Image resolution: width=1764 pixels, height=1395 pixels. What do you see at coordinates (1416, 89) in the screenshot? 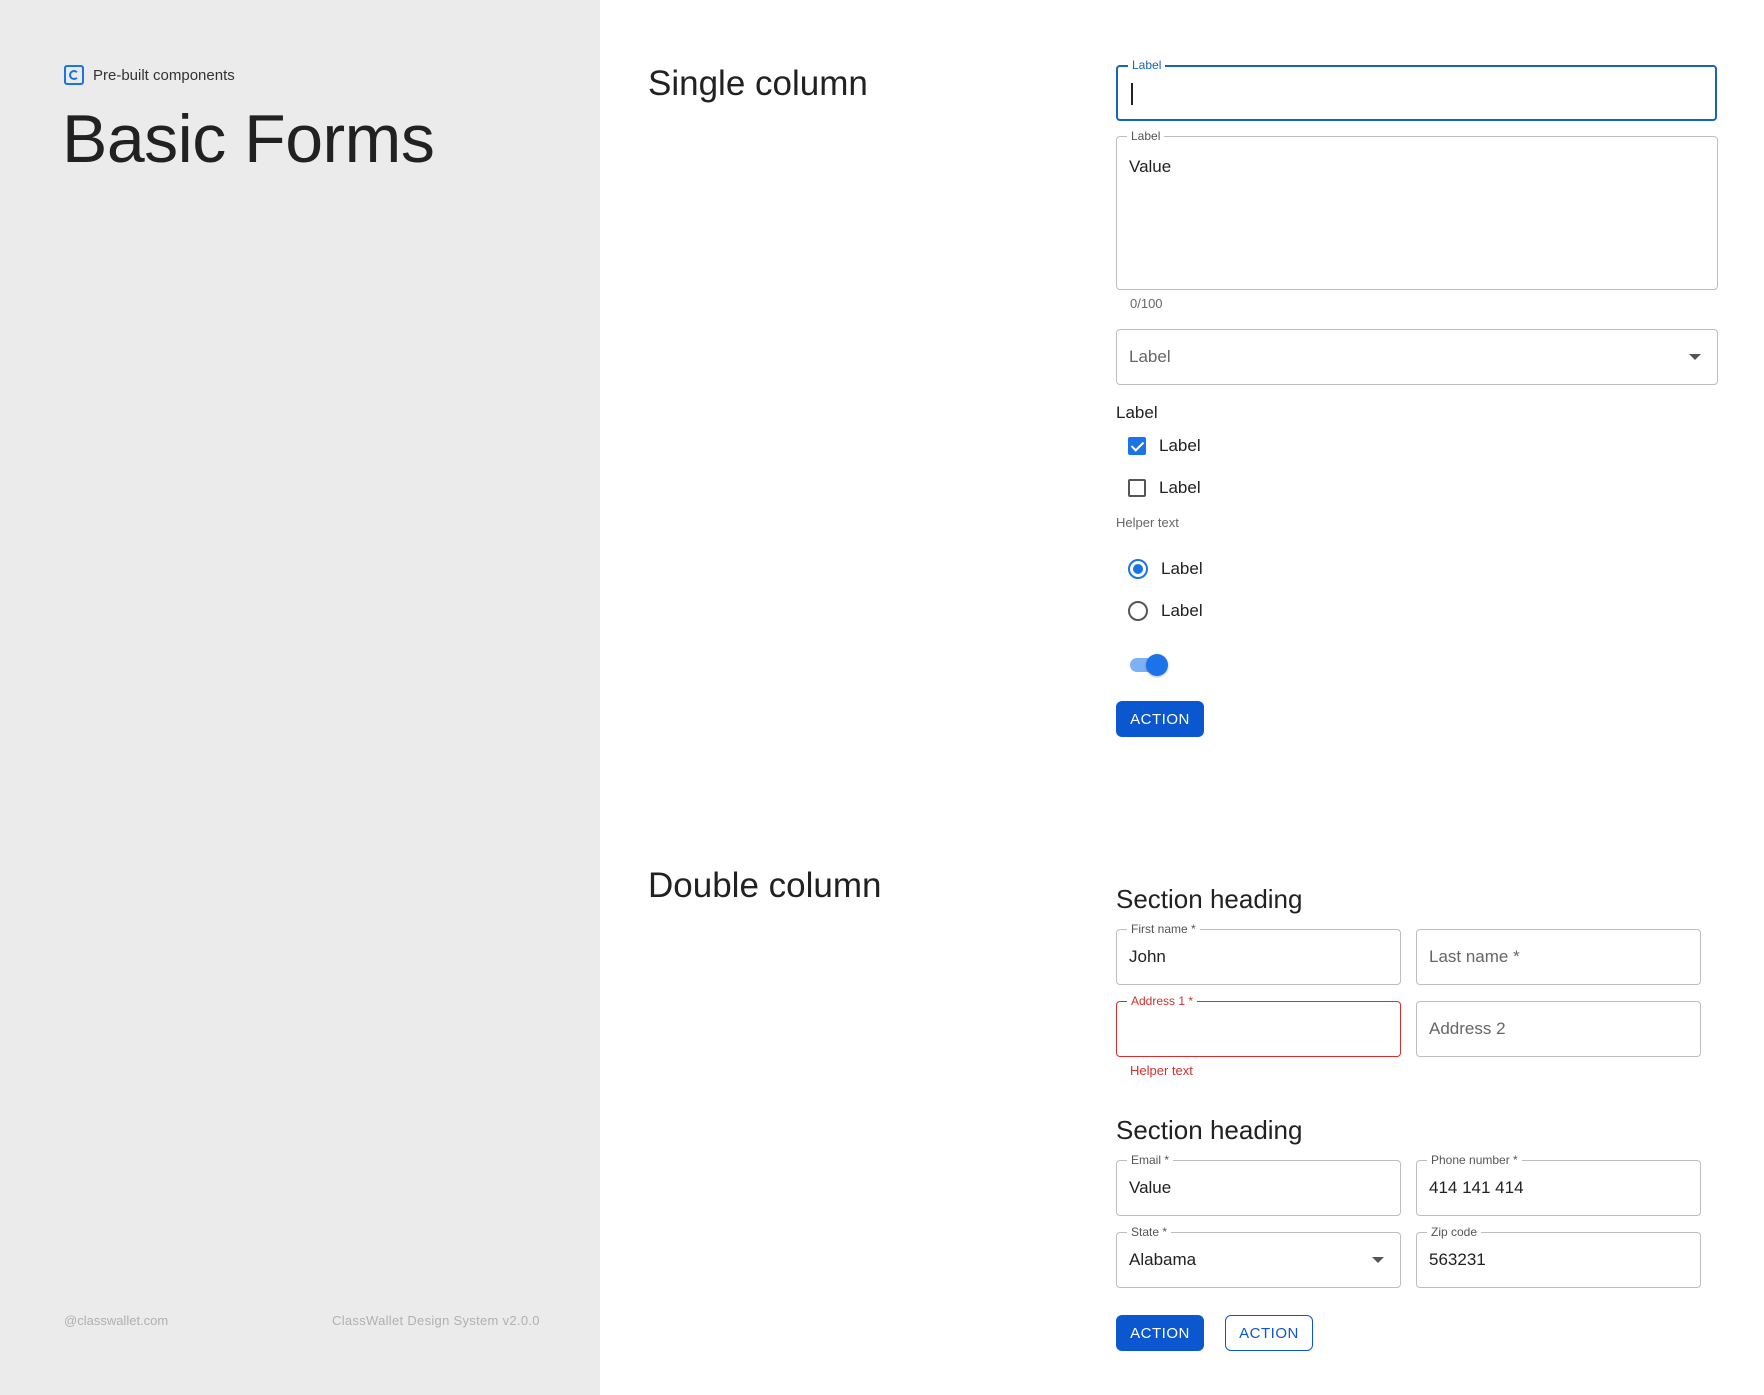
I see `text-field: Label` at bounding box center [1416, 89].